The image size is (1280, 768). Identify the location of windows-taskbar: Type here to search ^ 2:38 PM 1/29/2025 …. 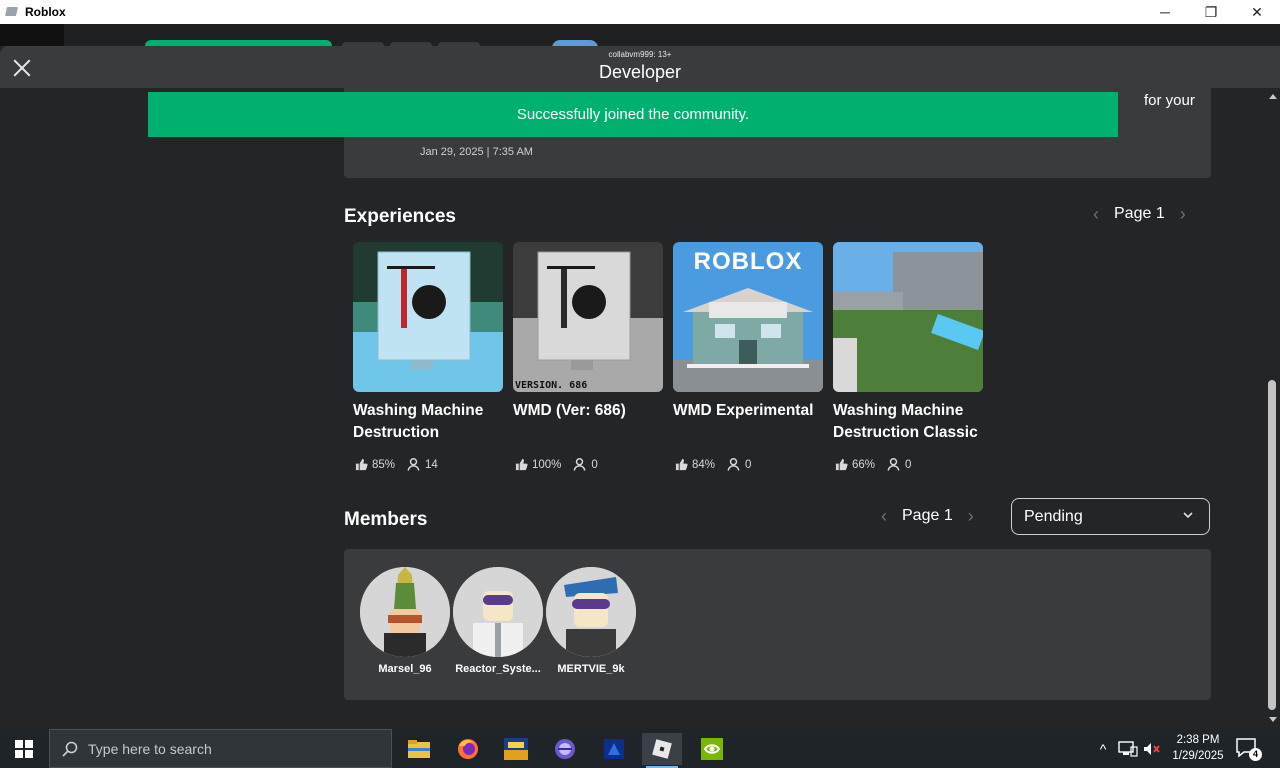
(640, 748).